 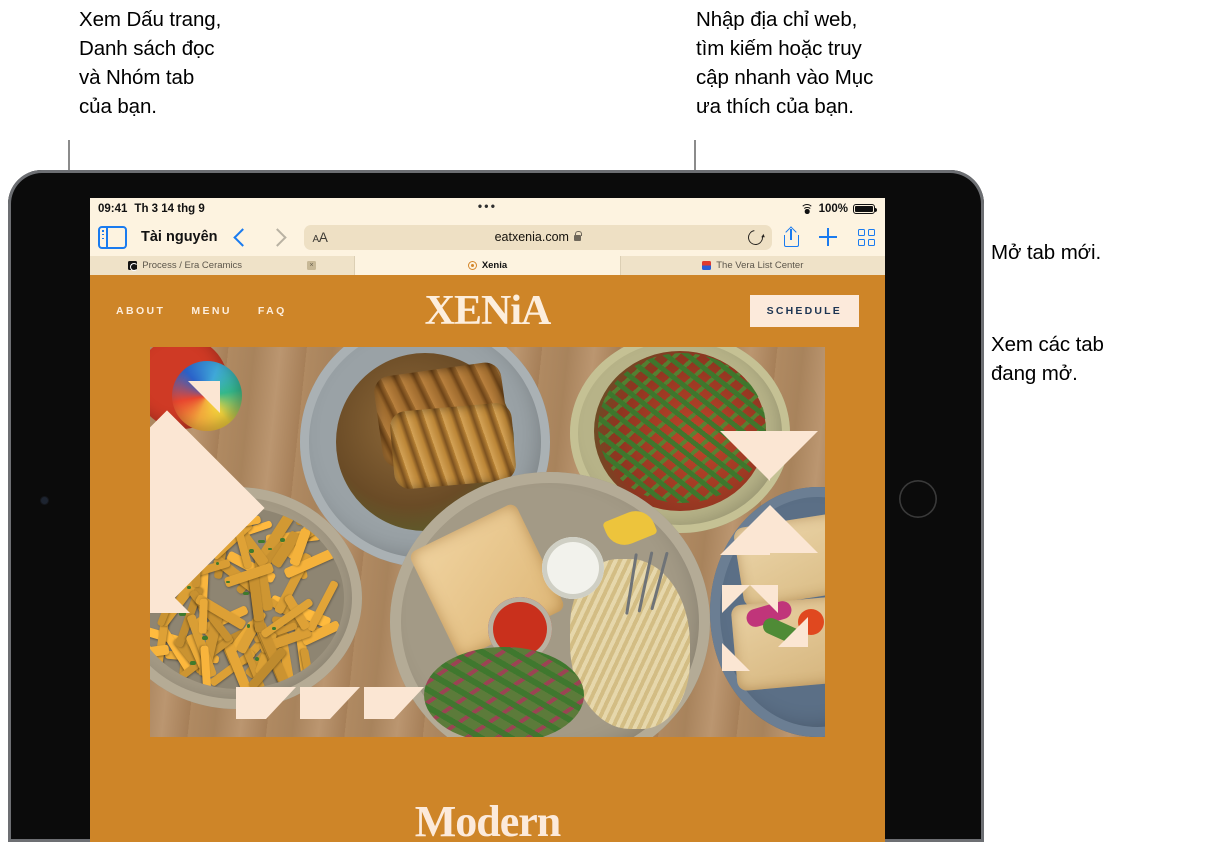 I want to click on nav-link-about: ABOUT, so click(x=140, y=311).